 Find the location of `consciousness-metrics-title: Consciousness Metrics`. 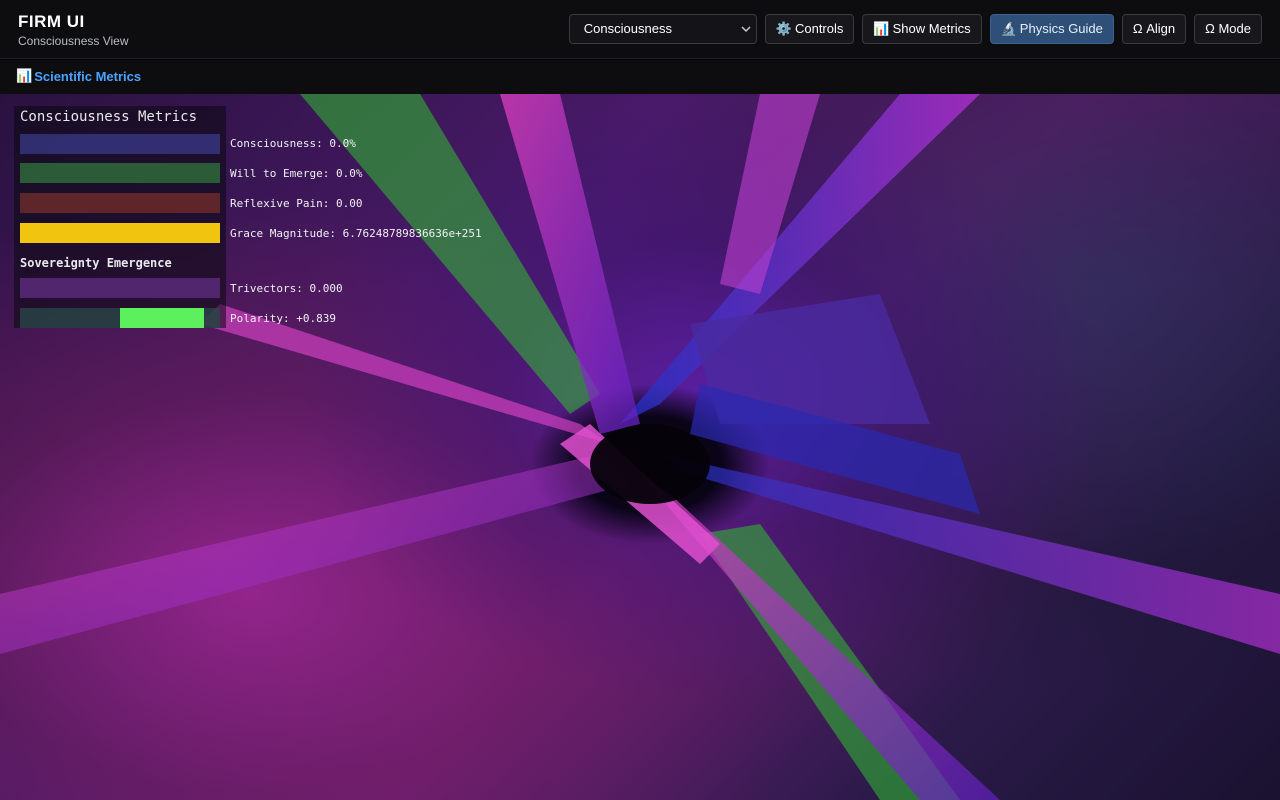

consciousness-metrics-title: Consciousness Metrics is located at coordinates (109, 117).